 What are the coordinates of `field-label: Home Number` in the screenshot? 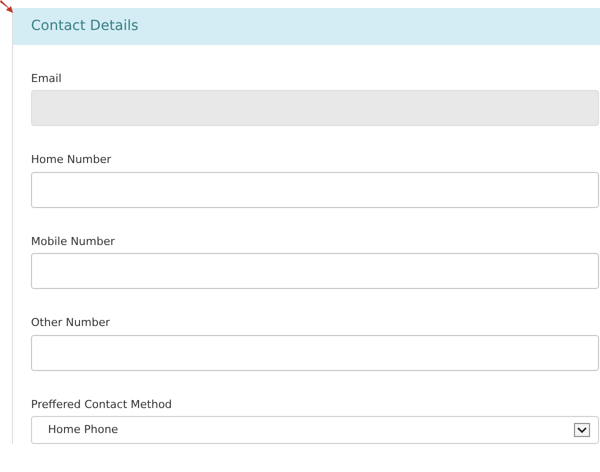 It's located at (71, 160).